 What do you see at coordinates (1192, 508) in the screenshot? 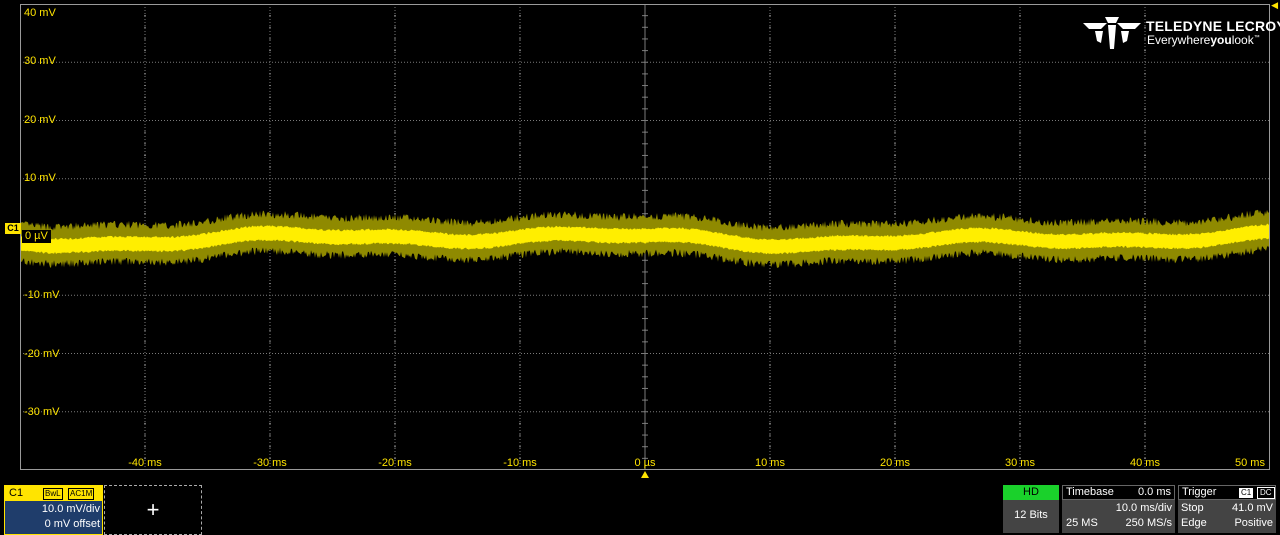
I see `trigger-mode: Stop` at bounding box center [1192, 508].